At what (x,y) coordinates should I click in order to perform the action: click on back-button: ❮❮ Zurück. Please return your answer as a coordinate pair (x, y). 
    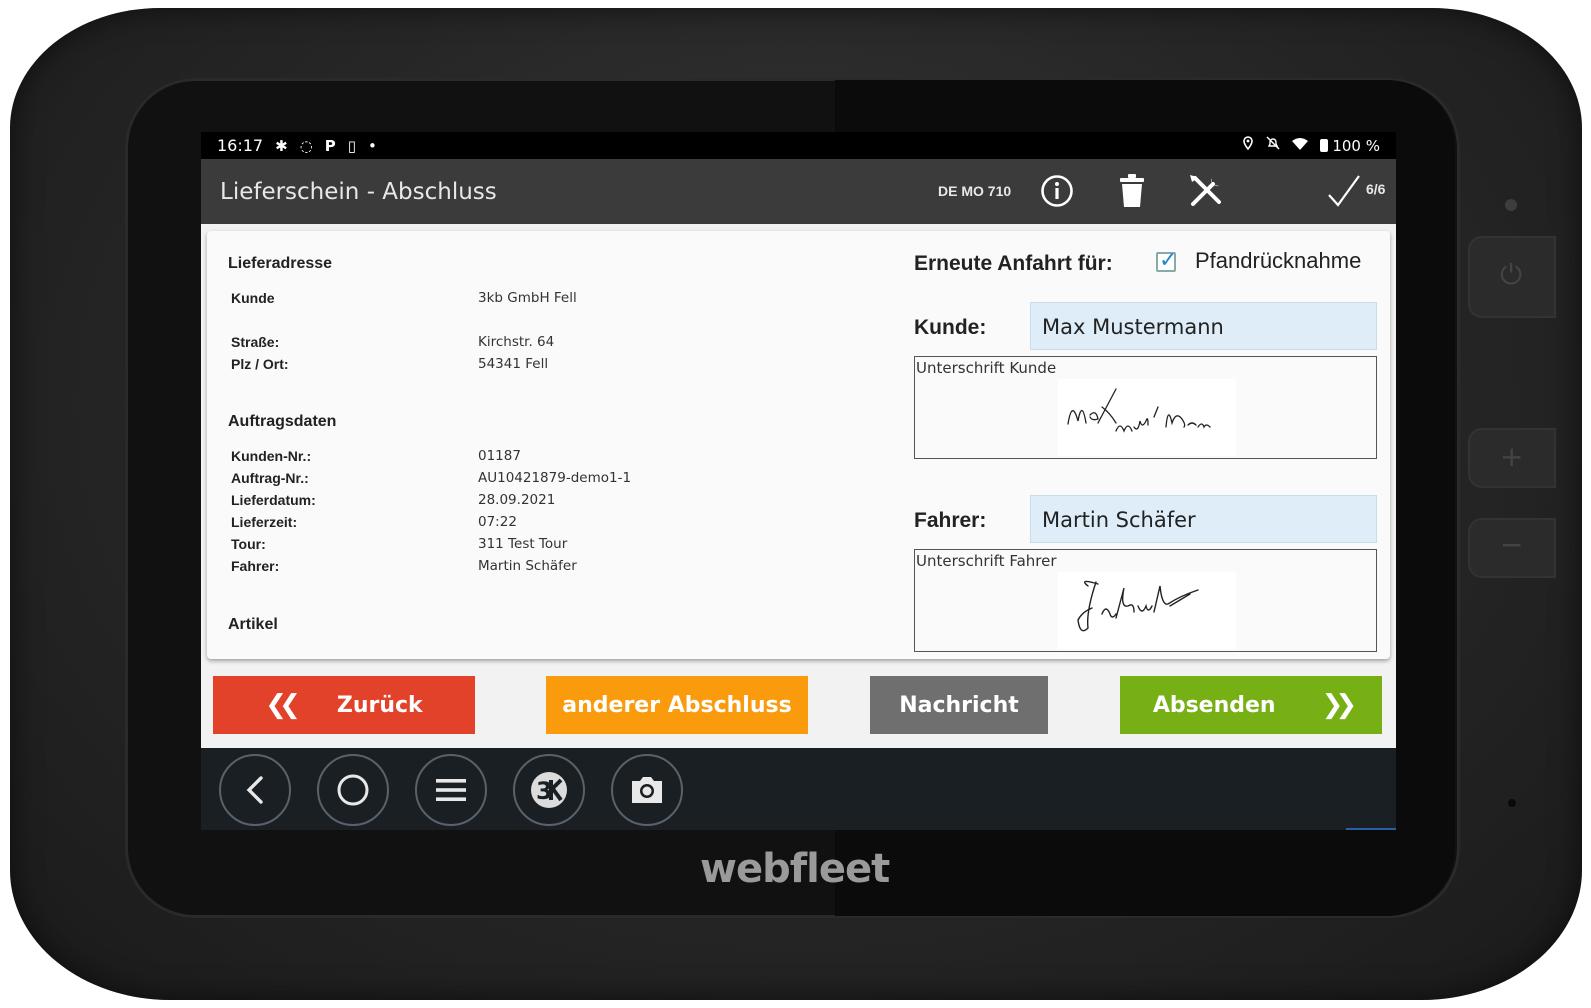
    Looking at the image, I should click on (344, 705).